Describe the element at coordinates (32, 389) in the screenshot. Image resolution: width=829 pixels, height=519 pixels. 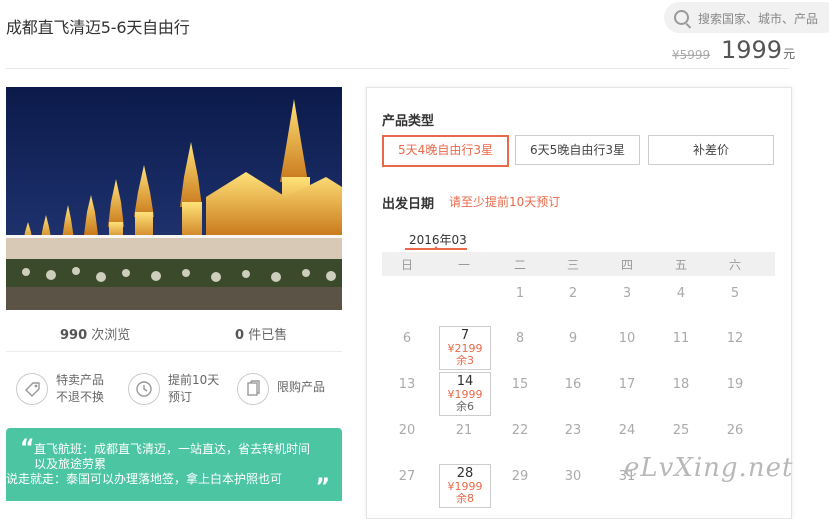
I see `tag-icon` at that location.